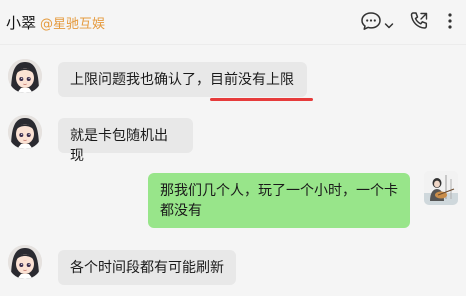  What do you see at coordinates (371, 21) in the screenshot?
I see `chat-icon` at bounding box center [371, 21].